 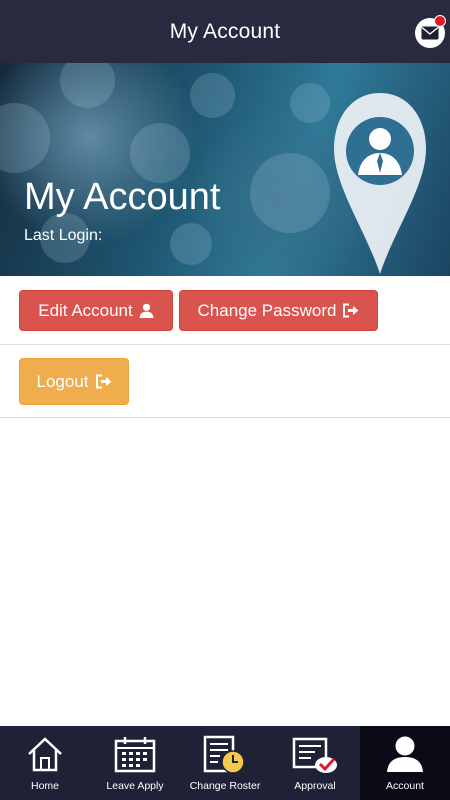 What do you see at coordinates (224, 754) in the screenshot?
I see `roster-clock-icon` at bounding box center [224, 754].